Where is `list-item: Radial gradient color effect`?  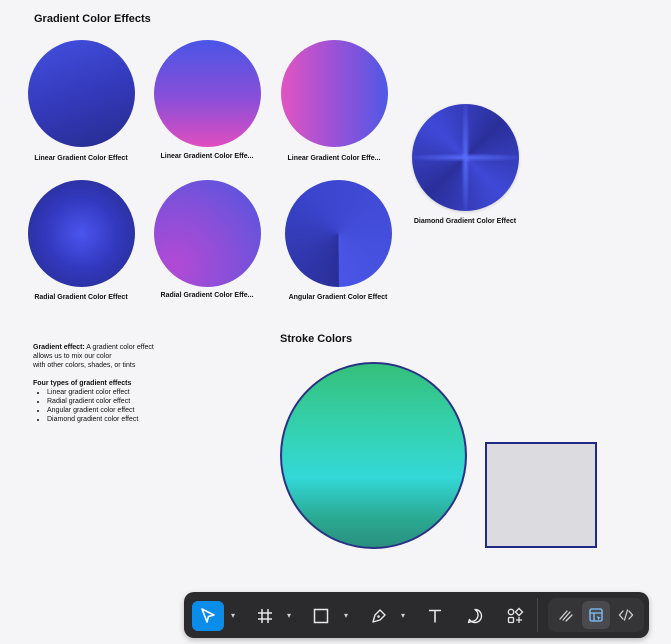 list-item: Radial gradient color effect is located at coordinates (150, 401).